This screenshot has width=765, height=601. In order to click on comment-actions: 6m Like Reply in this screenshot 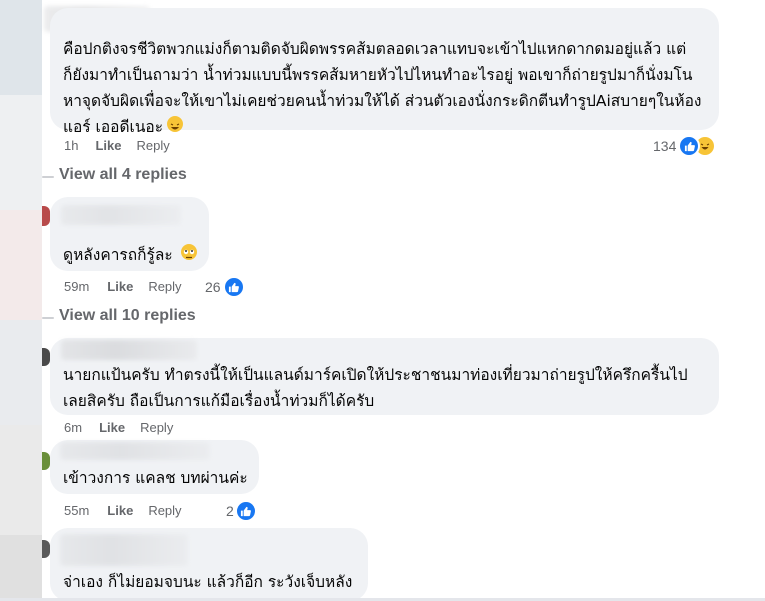, I will do `click(118, 427)`.